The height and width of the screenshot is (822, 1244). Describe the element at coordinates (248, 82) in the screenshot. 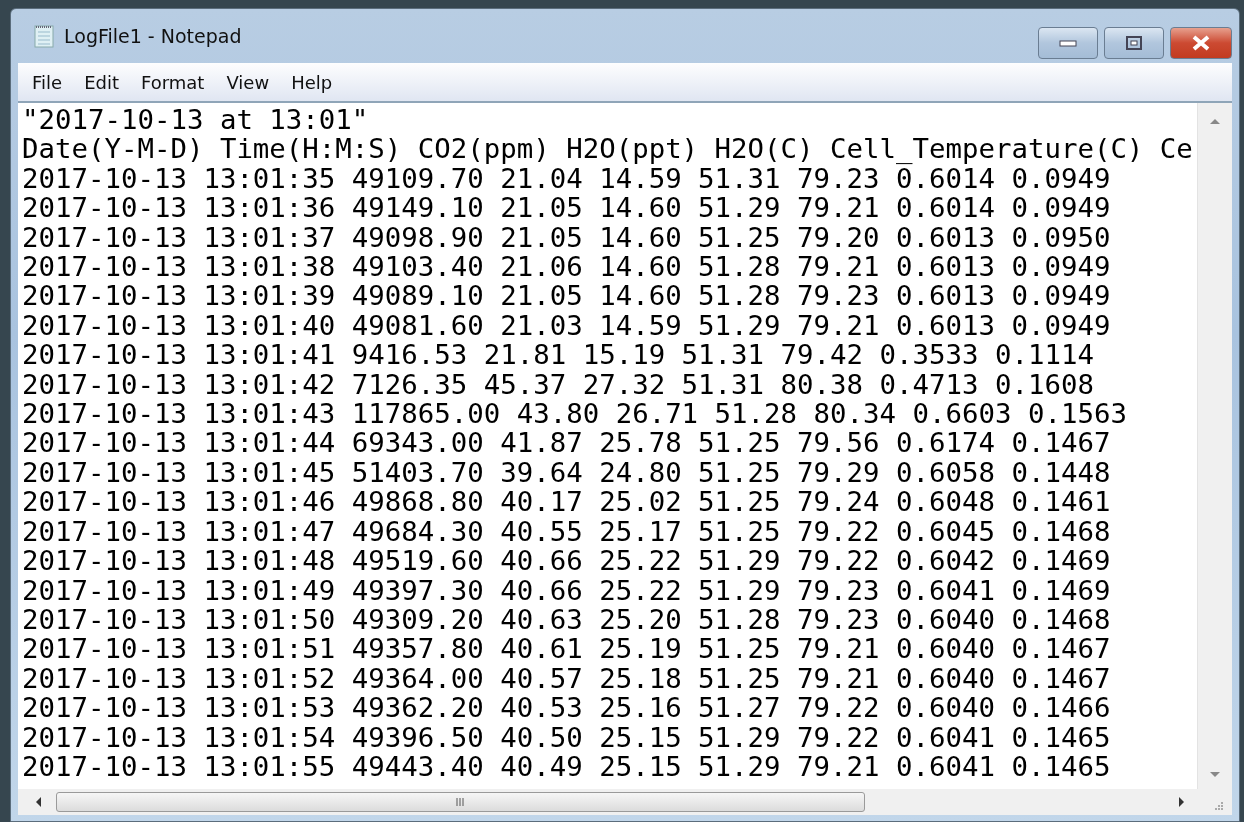

I see `menu-item: View` at that location.